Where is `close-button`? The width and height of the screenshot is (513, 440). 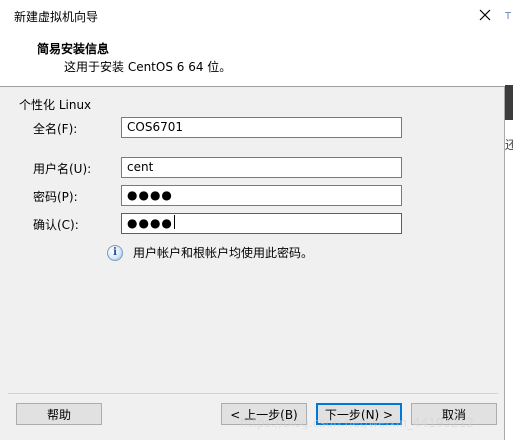 close-button is located at coordinates (485, 15).